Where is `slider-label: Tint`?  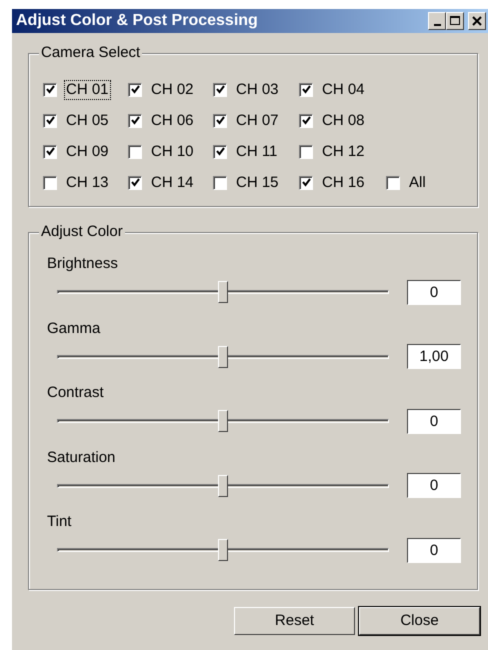 slider-label: Tint is located at coordinates (59, 522).